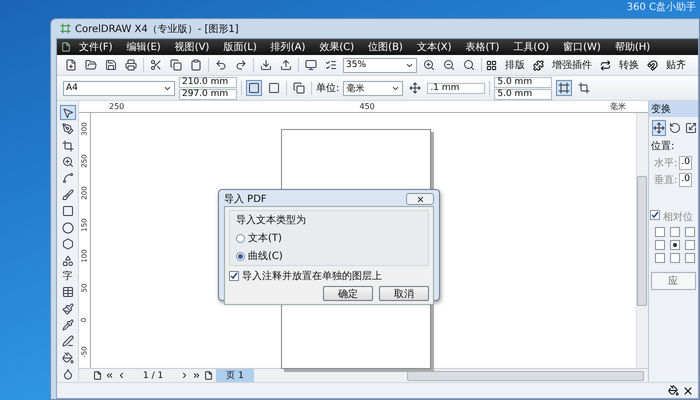 Image resolution: width=700 pixels, height=400 pixels. Describe the element at coordinates (404, 293) in the screenshot. I see `cancel-button: 取消` at that location.